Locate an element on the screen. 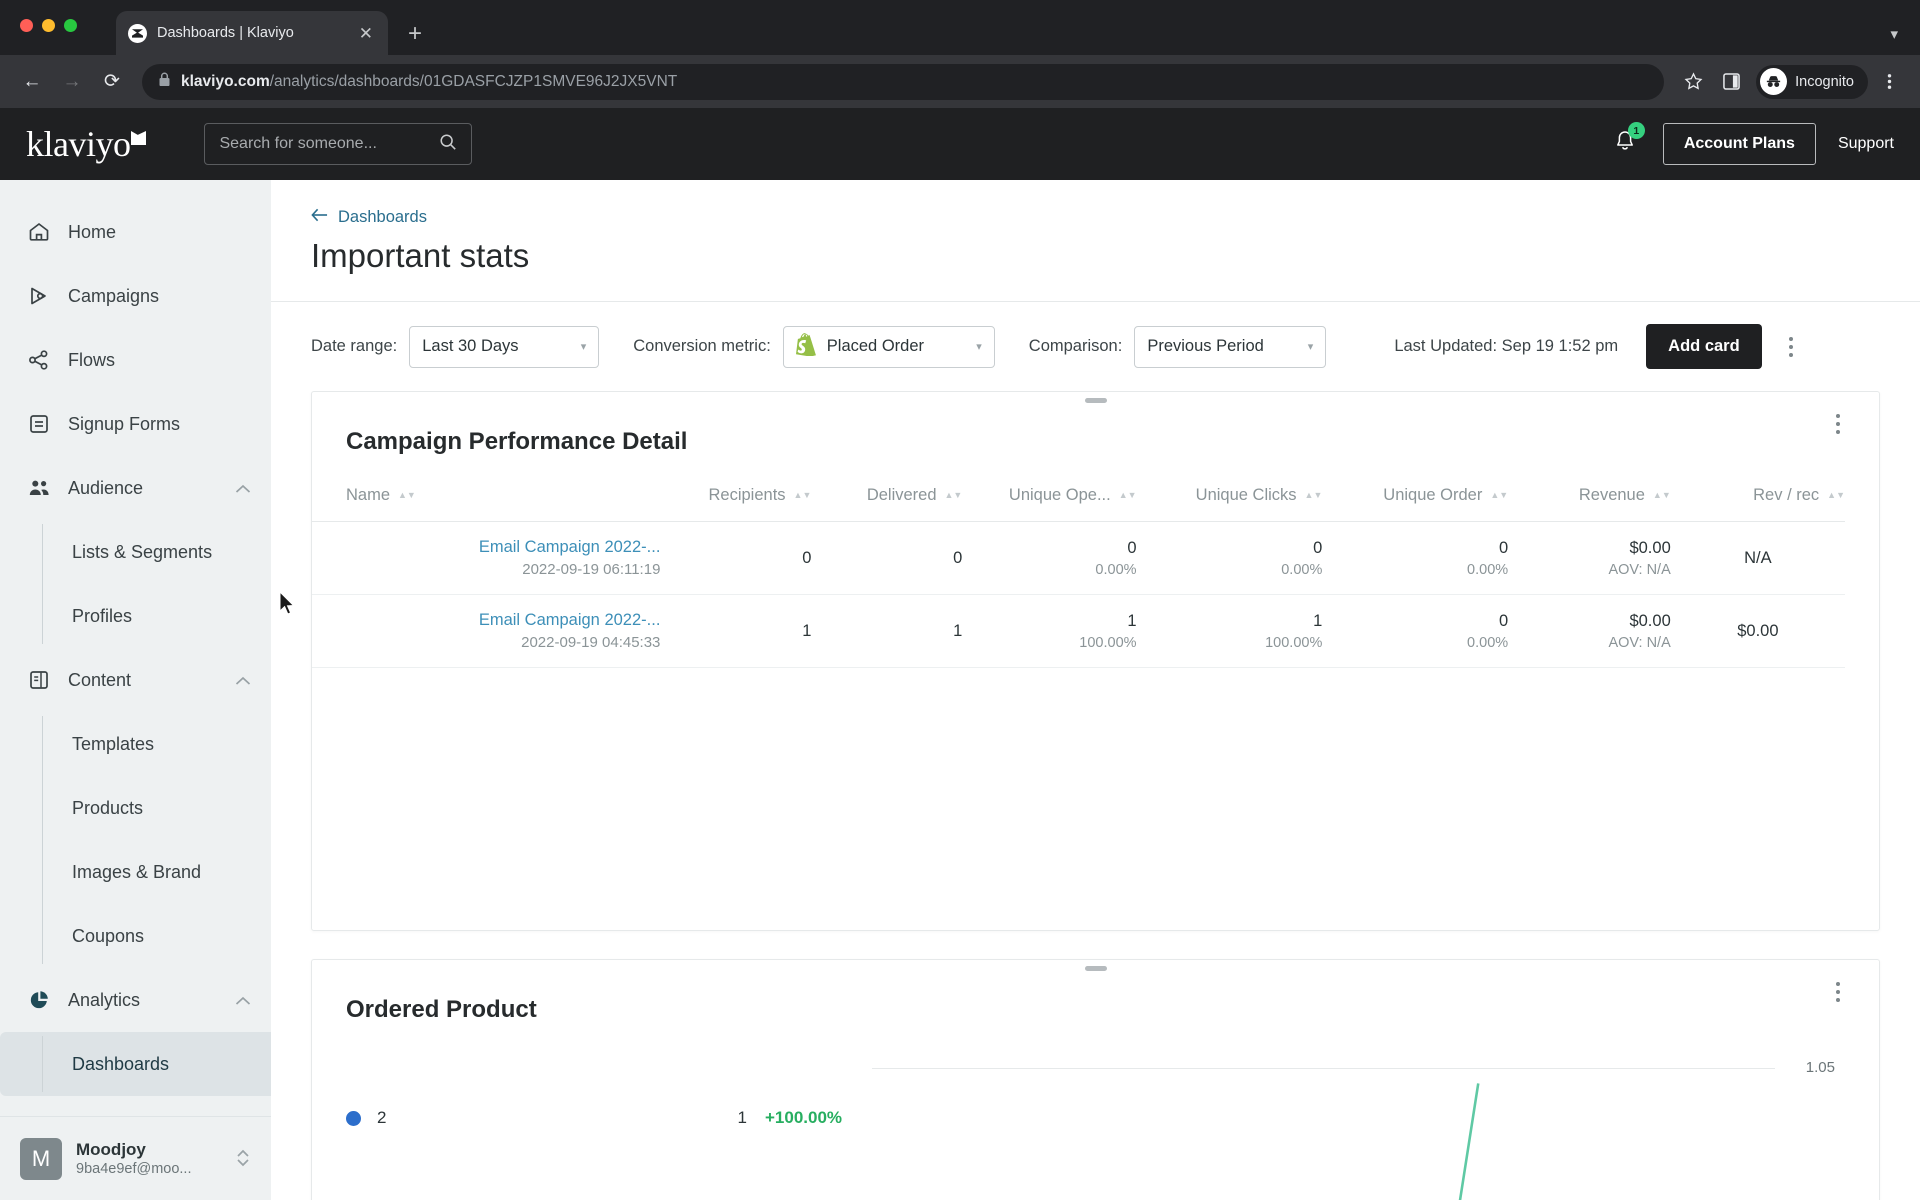  sidebar-item-label: Content is located at coordinates (100, 679).